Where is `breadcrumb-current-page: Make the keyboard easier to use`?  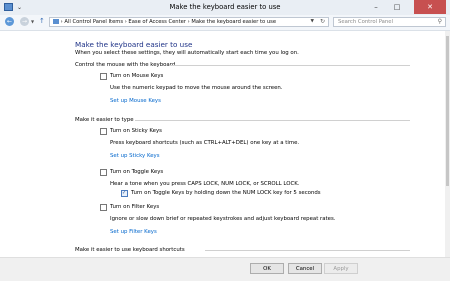 breadcrumb-current-page: Make the keyboard easier to use is located at coordinates (233, 22).